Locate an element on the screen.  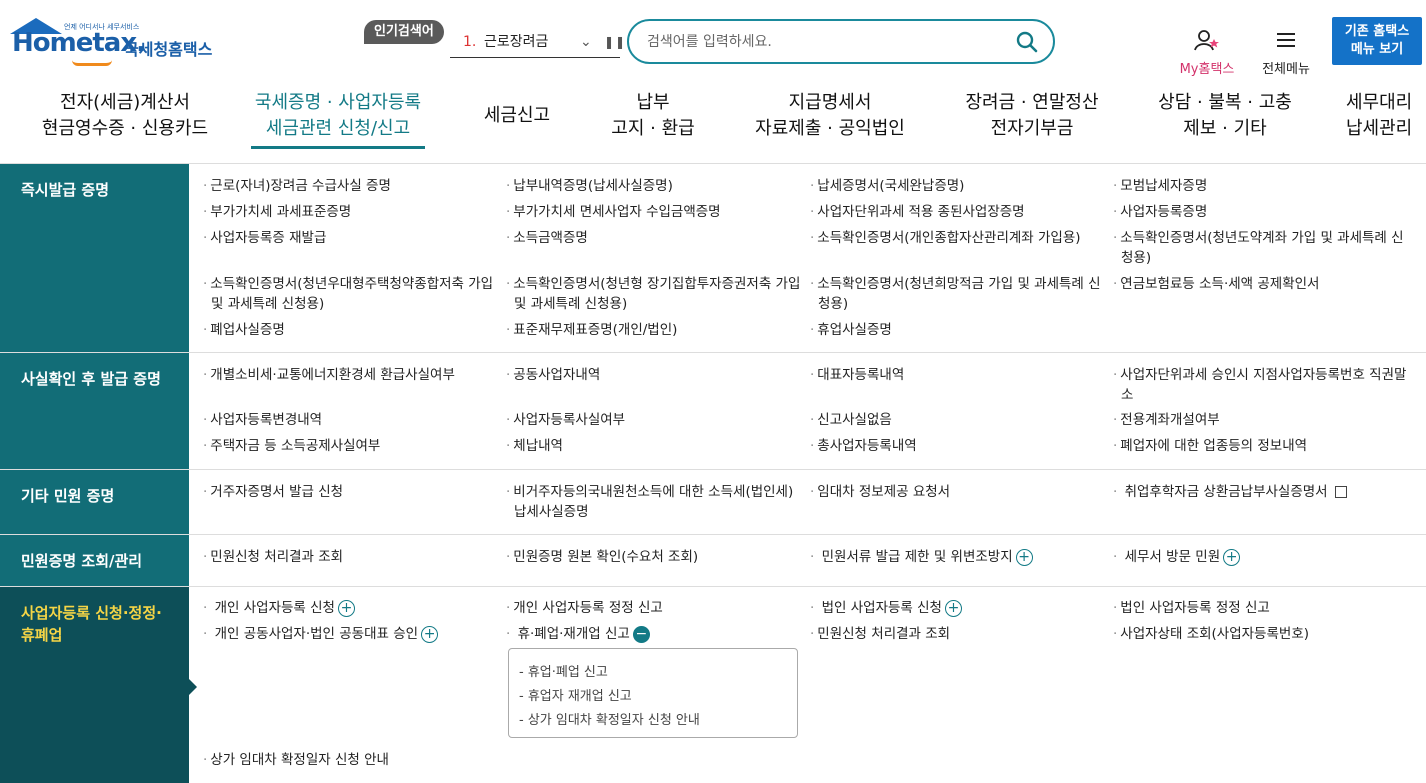
classic-label-2: 메뉴 보기 is located at coordinates (1377, 49).